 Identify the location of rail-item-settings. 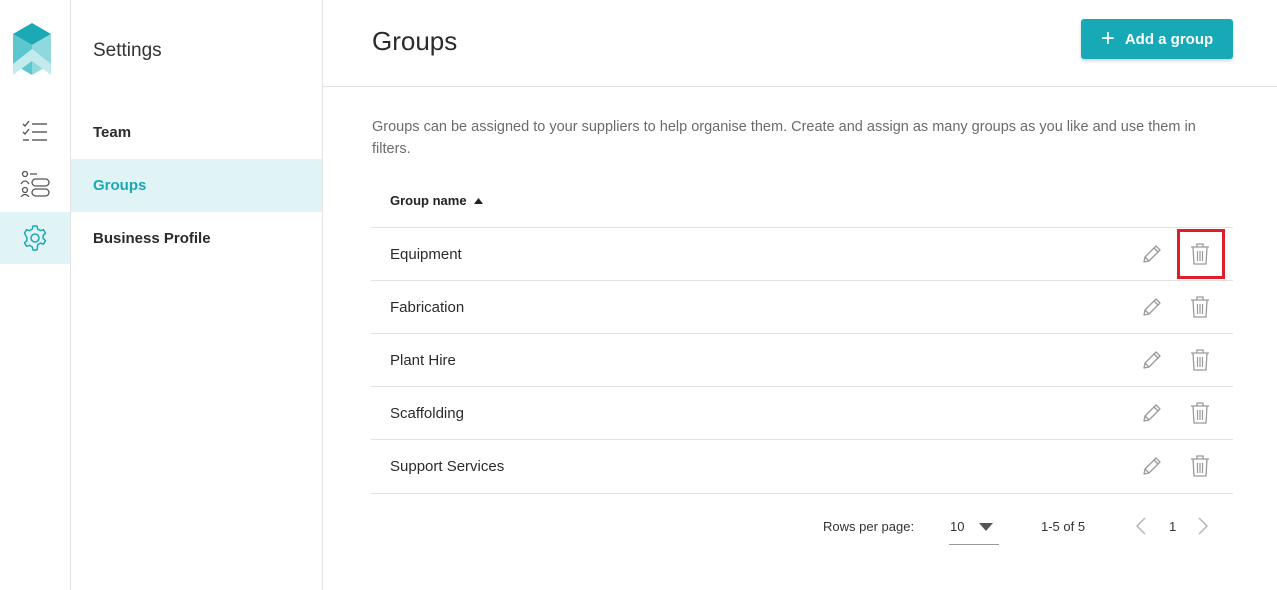
(35, 238).